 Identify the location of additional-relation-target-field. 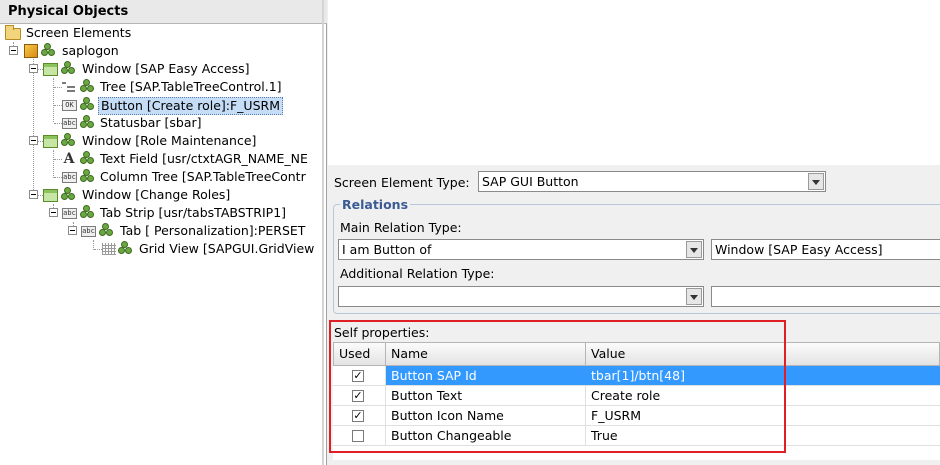
(825, 296).